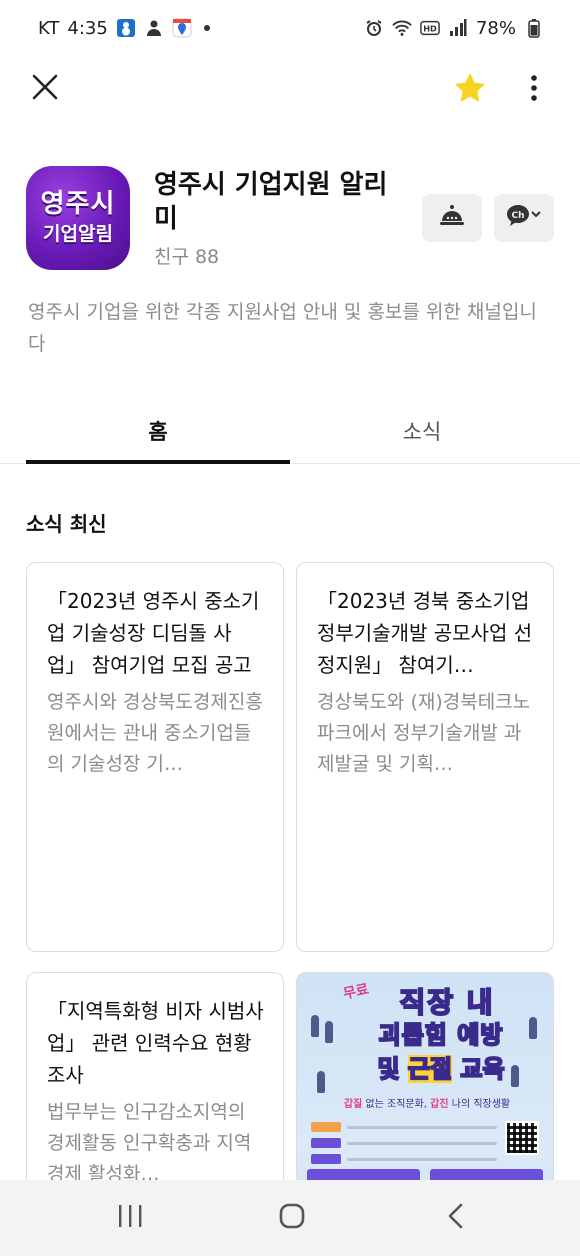 The height and width of the screenshot is (1256, 580). What do you see at coordinates (290, 28) in the screenshot?
I see `status-bar: KT 4:35 HD 78%` at bounding box center [290, 28].